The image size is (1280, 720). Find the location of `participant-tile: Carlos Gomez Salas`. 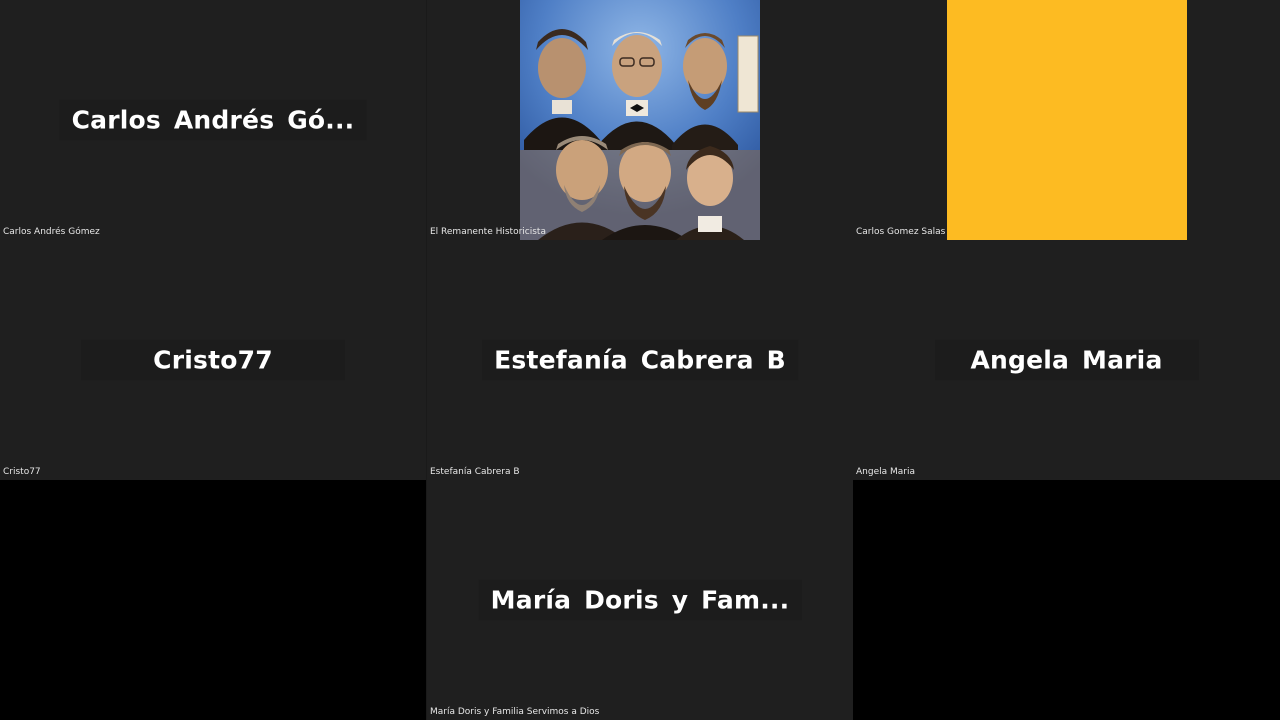

participant-tile: Carlos Gomez Salas is located at coordinates (1066, 120).